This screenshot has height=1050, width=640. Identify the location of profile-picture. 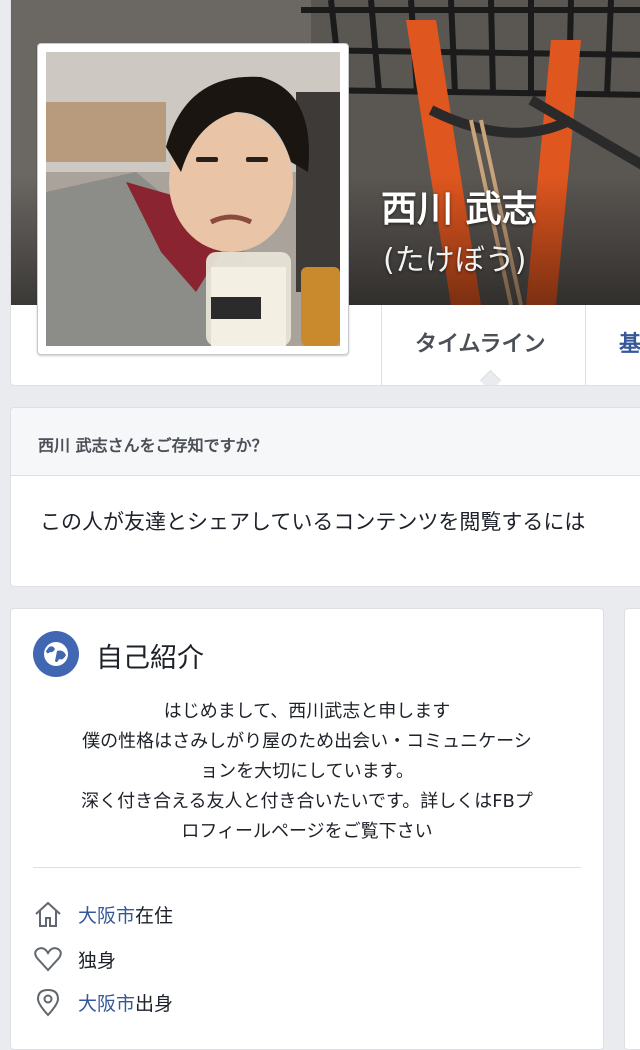
(193, 199).